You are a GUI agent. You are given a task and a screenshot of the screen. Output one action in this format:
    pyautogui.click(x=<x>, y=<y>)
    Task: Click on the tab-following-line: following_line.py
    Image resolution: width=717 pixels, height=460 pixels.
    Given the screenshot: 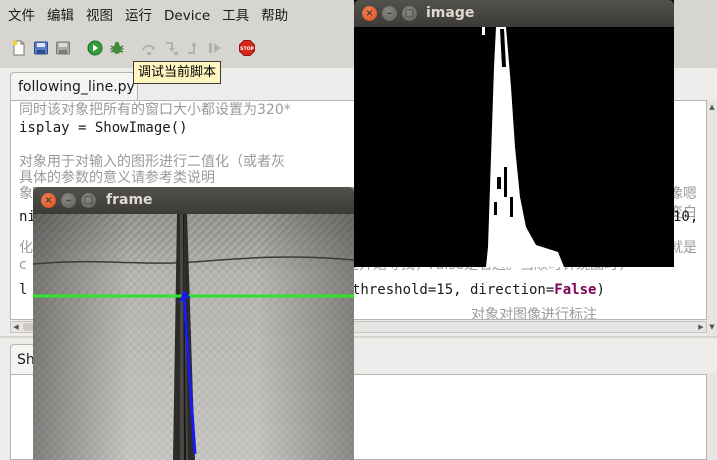 What is the action you would take?
    pyautogui.click(x=74, y=86)
    